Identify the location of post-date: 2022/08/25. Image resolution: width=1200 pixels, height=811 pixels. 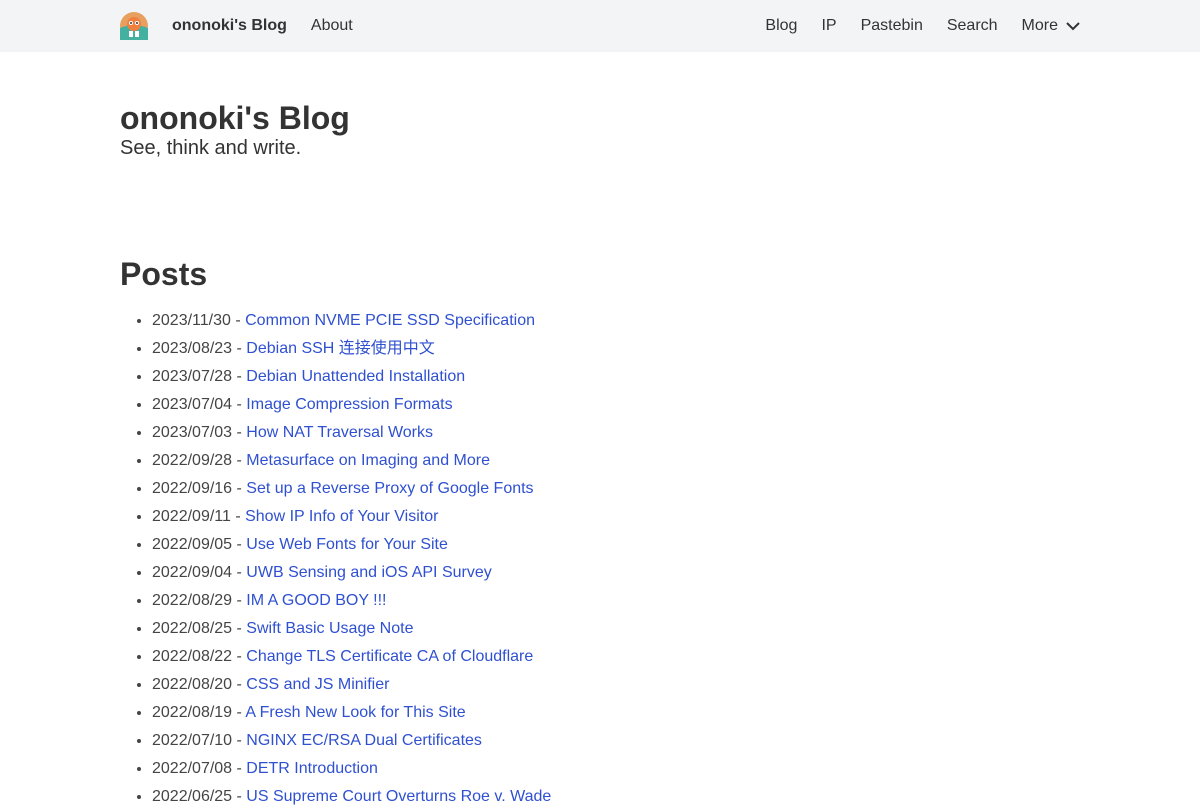
(192, 628).